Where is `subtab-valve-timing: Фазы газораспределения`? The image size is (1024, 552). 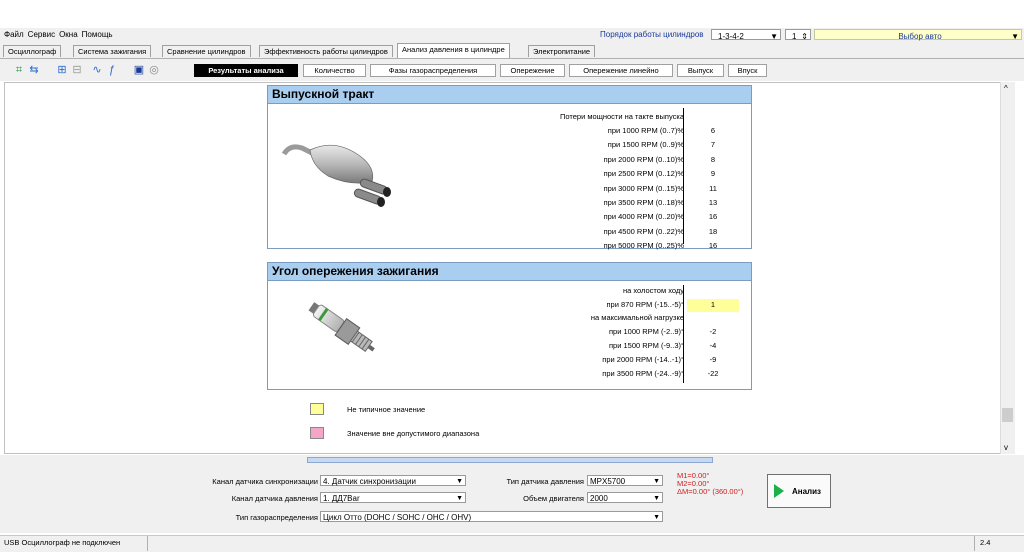 subtab-valve-timing: Фазы газораспределения is located at coordinates (433, 70).